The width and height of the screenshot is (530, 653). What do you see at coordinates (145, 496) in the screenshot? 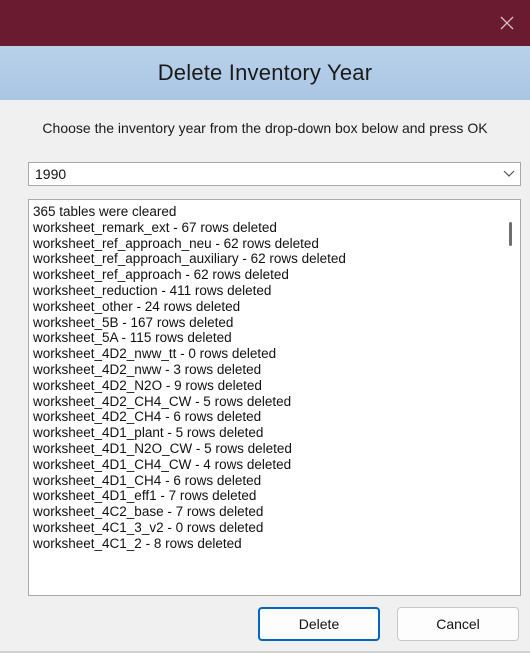
I see `log-line: worksheet_4D1_eff1 - 7 rows deleted` at bounding box center [145, 496].